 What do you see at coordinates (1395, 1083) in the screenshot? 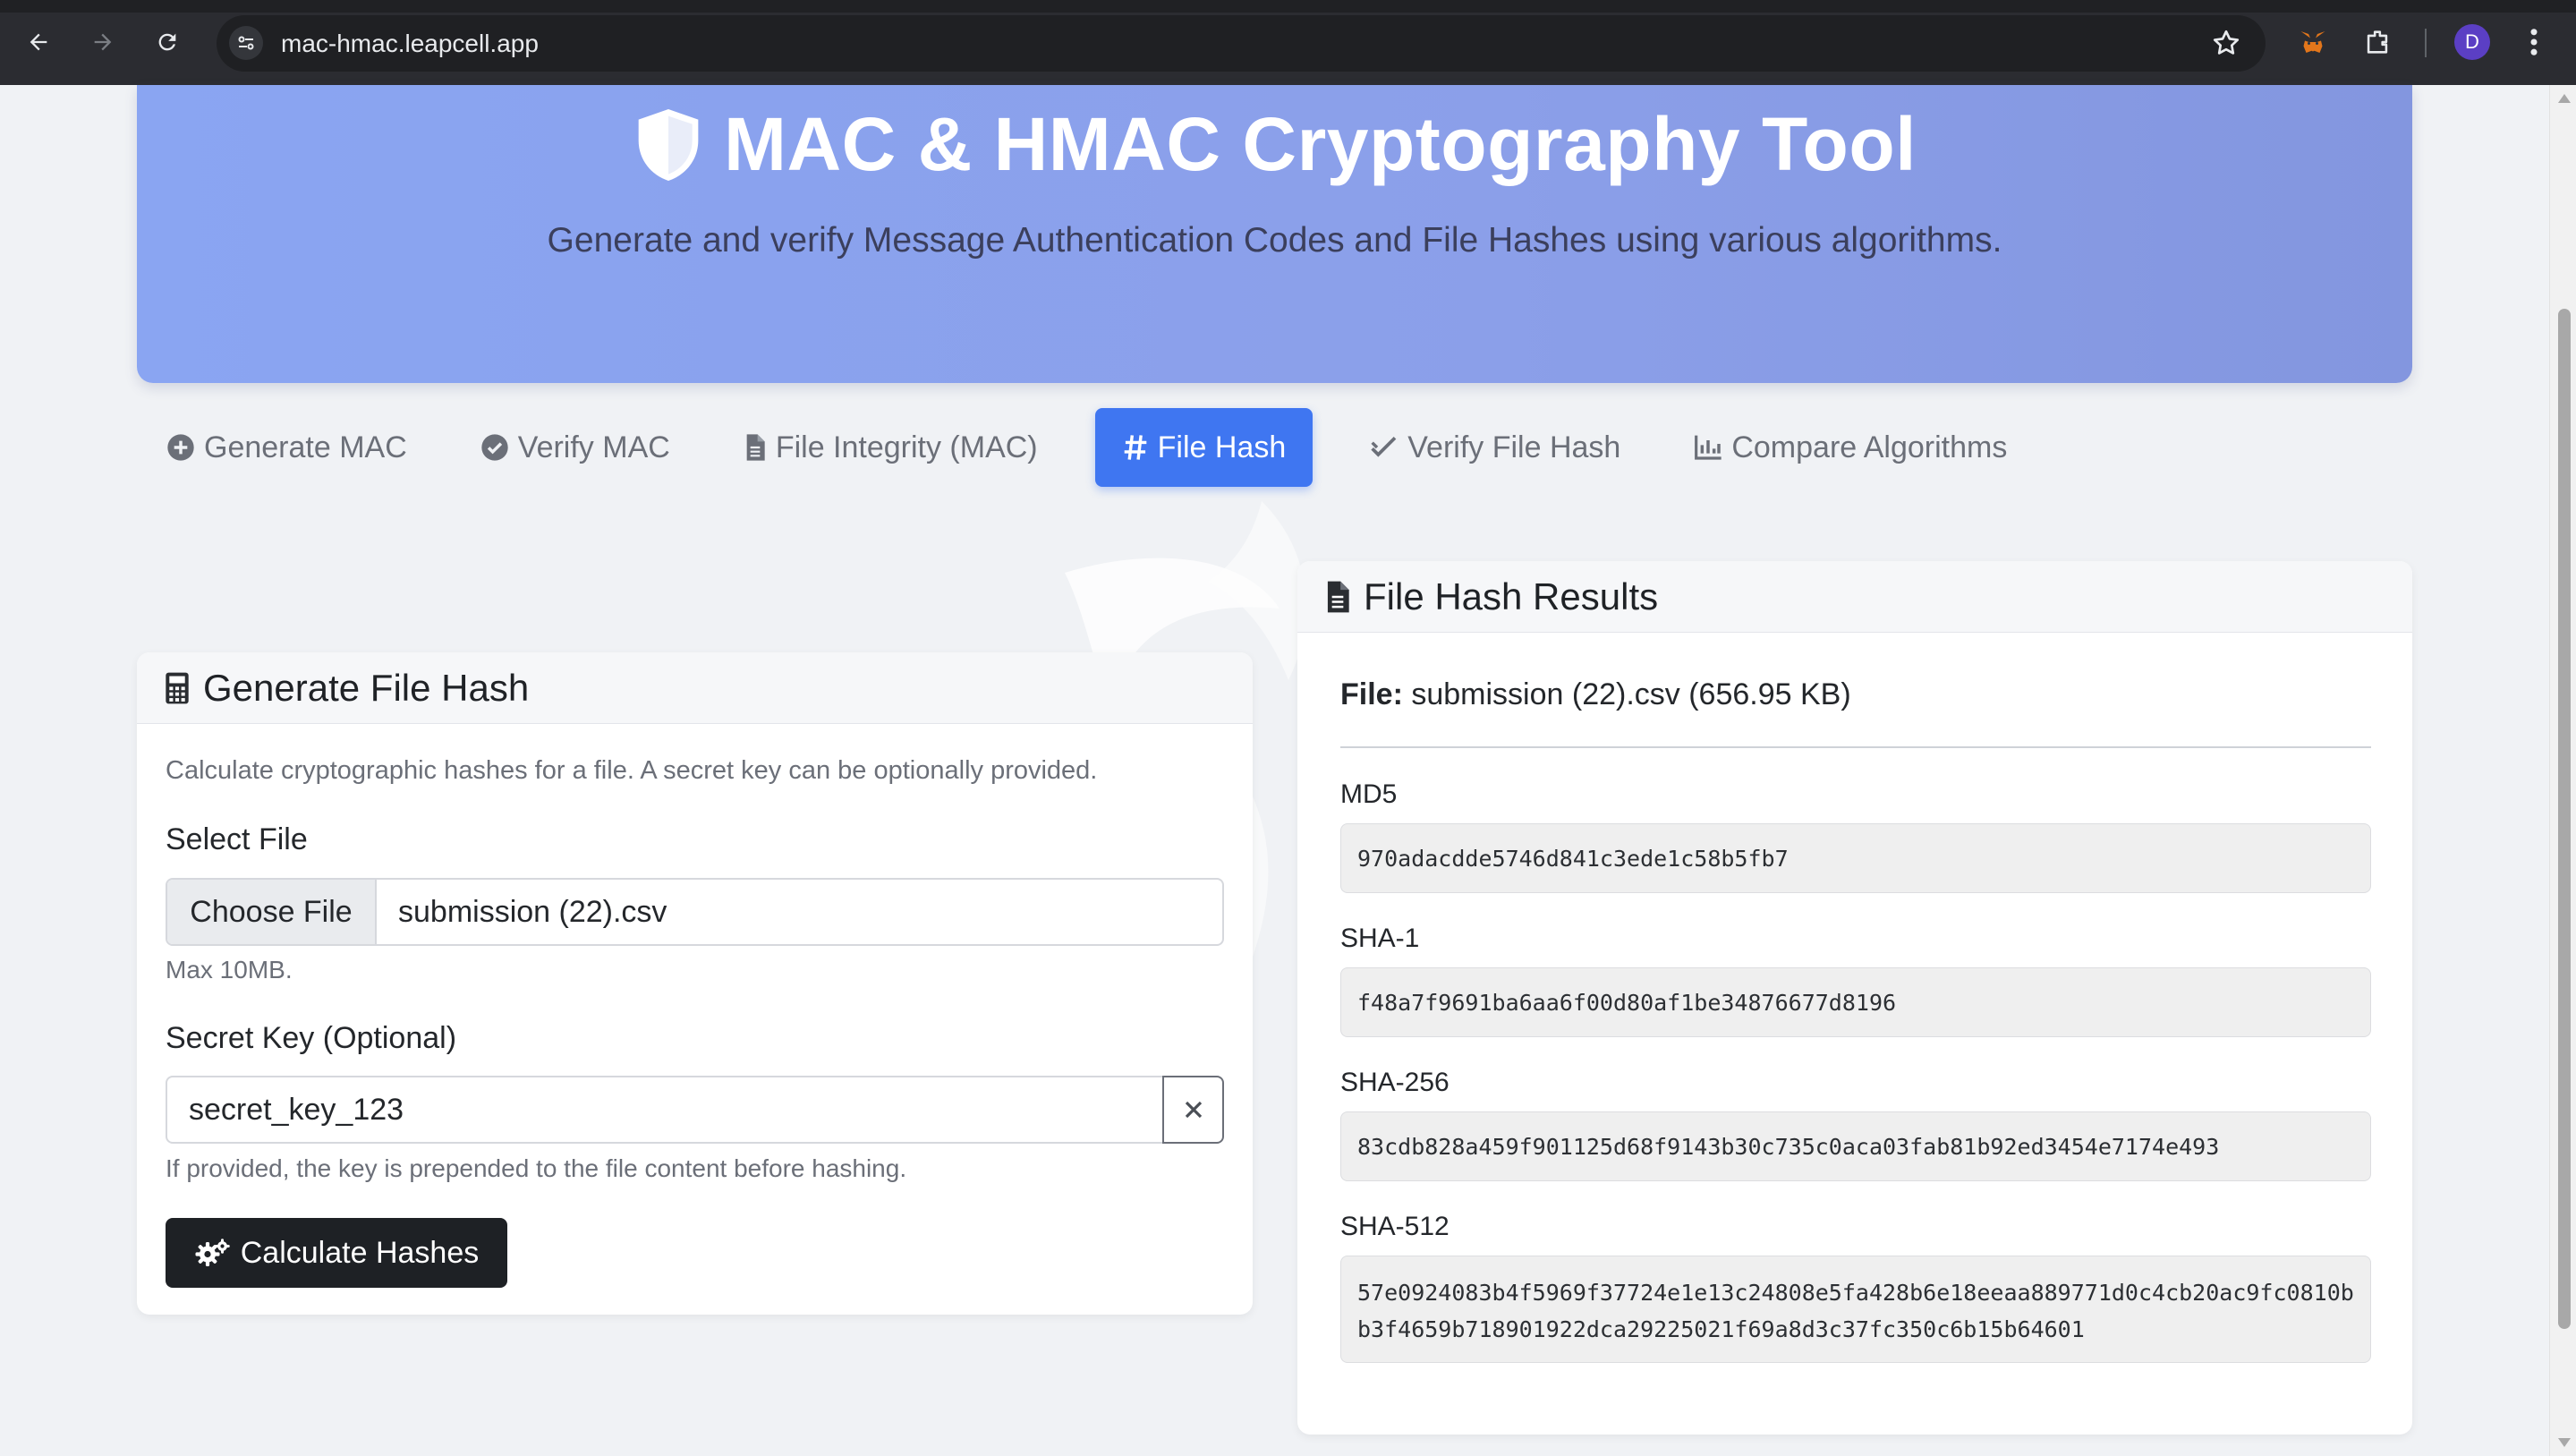
I see `hash-label-sha256: SHA-256` at bounding box center [1395, 1083].